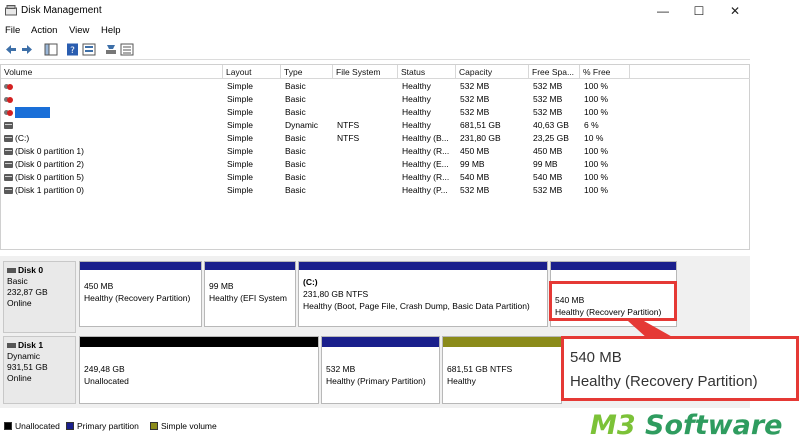  Describe the element at coordinates (480, 138) in the screenshot. I see `cell-capacity: 231,80 GB` at that location.